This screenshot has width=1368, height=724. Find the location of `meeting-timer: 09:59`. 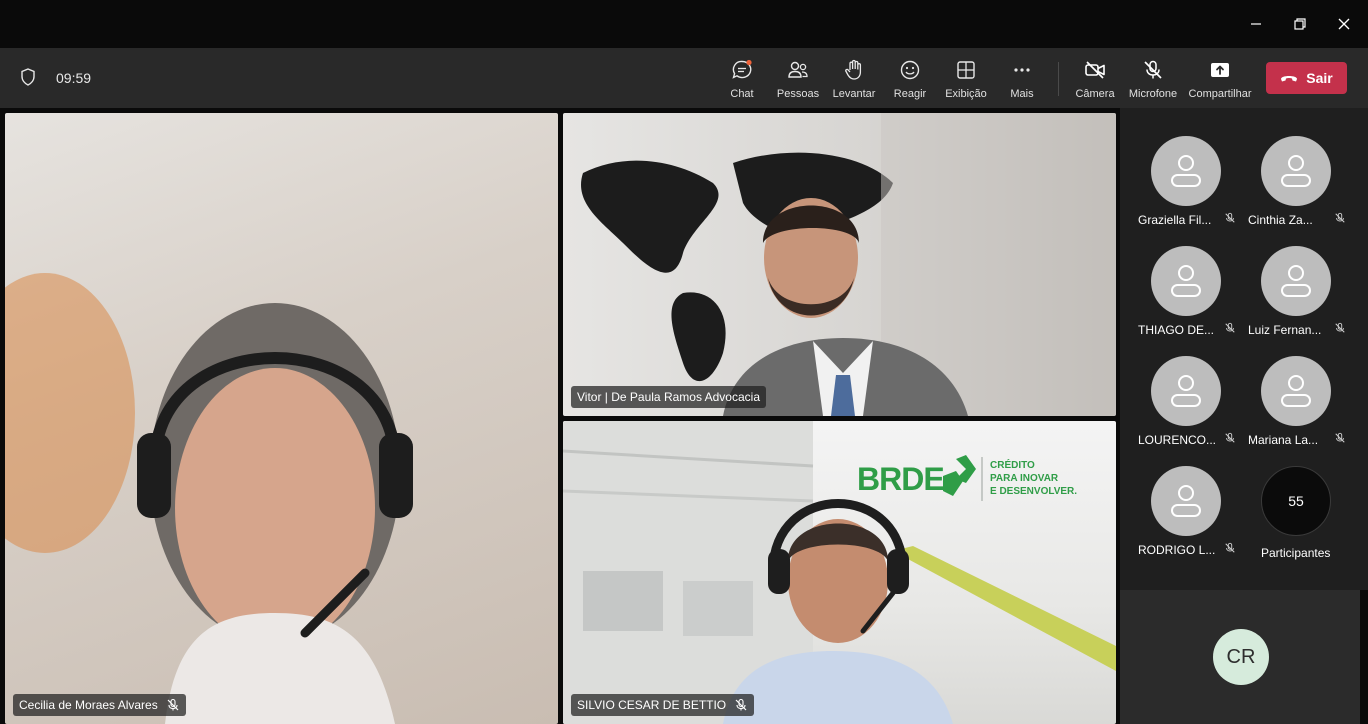

meeting-timer: 09:59 is located at coordinates (74, 78).